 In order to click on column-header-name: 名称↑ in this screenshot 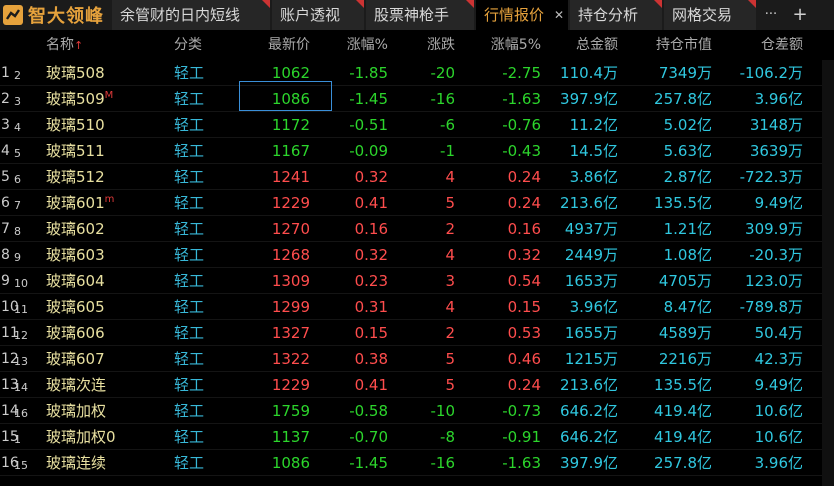, I will do `click(76, 45)`.